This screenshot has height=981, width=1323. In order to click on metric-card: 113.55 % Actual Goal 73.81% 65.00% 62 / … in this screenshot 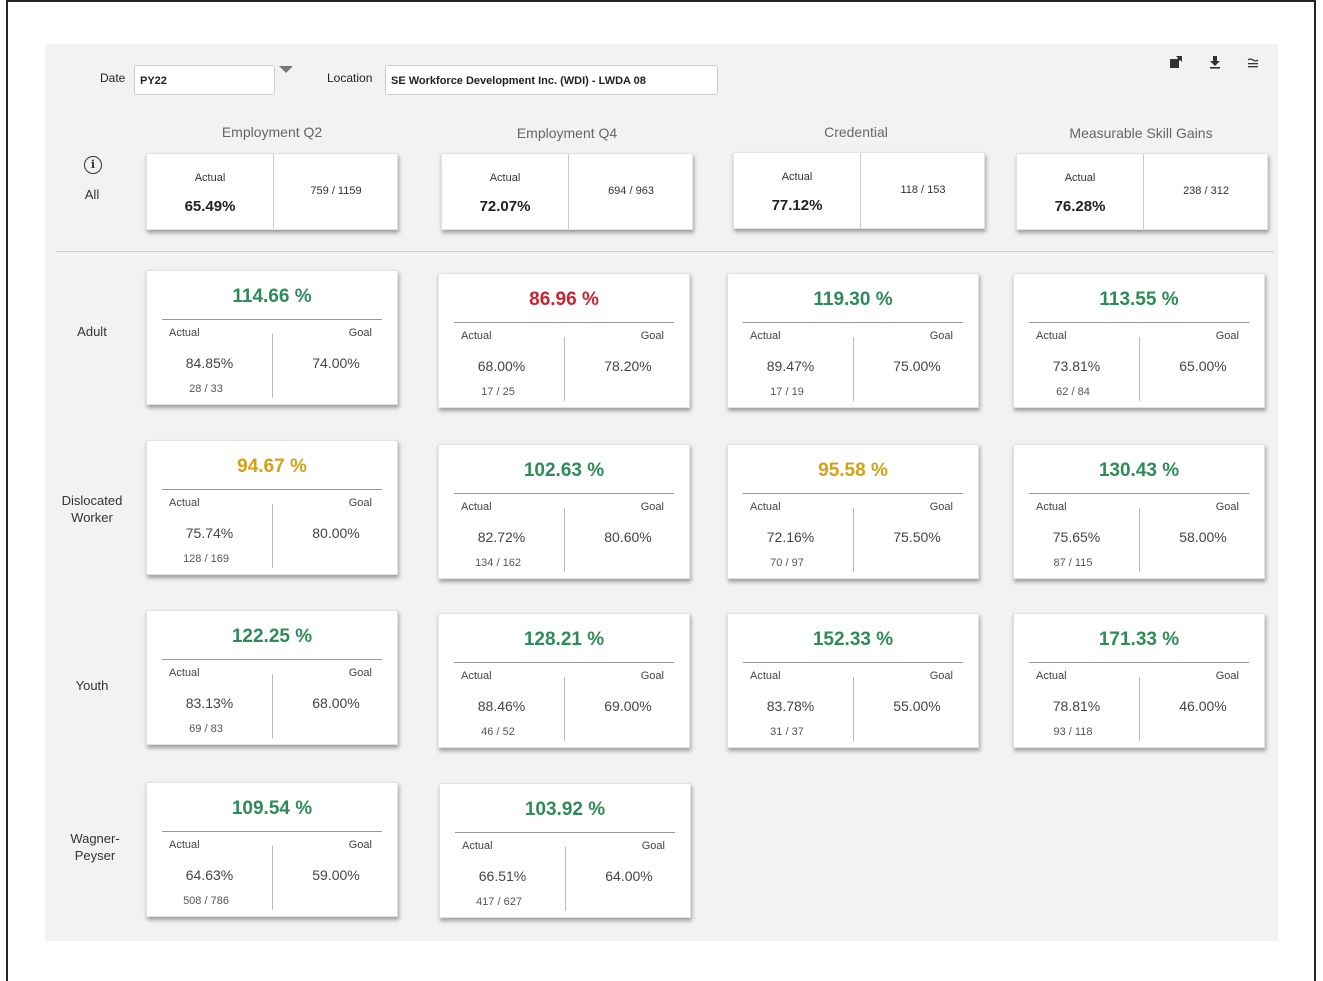, I will do `click(1139, 340)`.